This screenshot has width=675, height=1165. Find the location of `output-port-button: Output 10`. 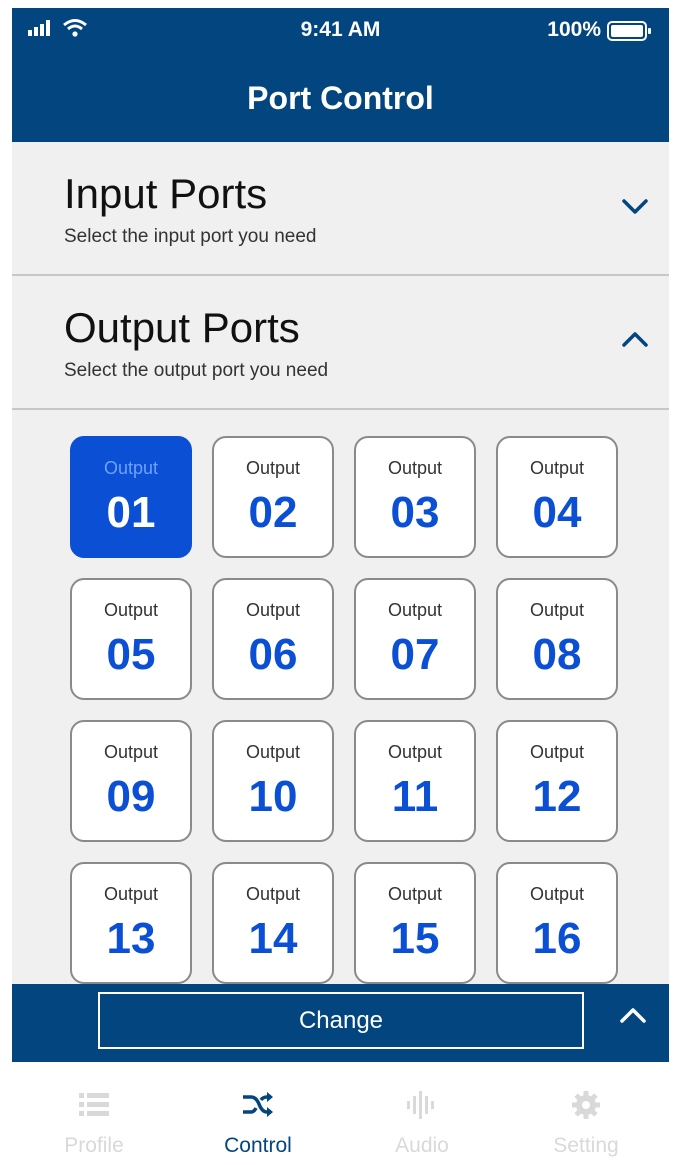

output-port-button: Output 10 is located at coordinates (273, 781).